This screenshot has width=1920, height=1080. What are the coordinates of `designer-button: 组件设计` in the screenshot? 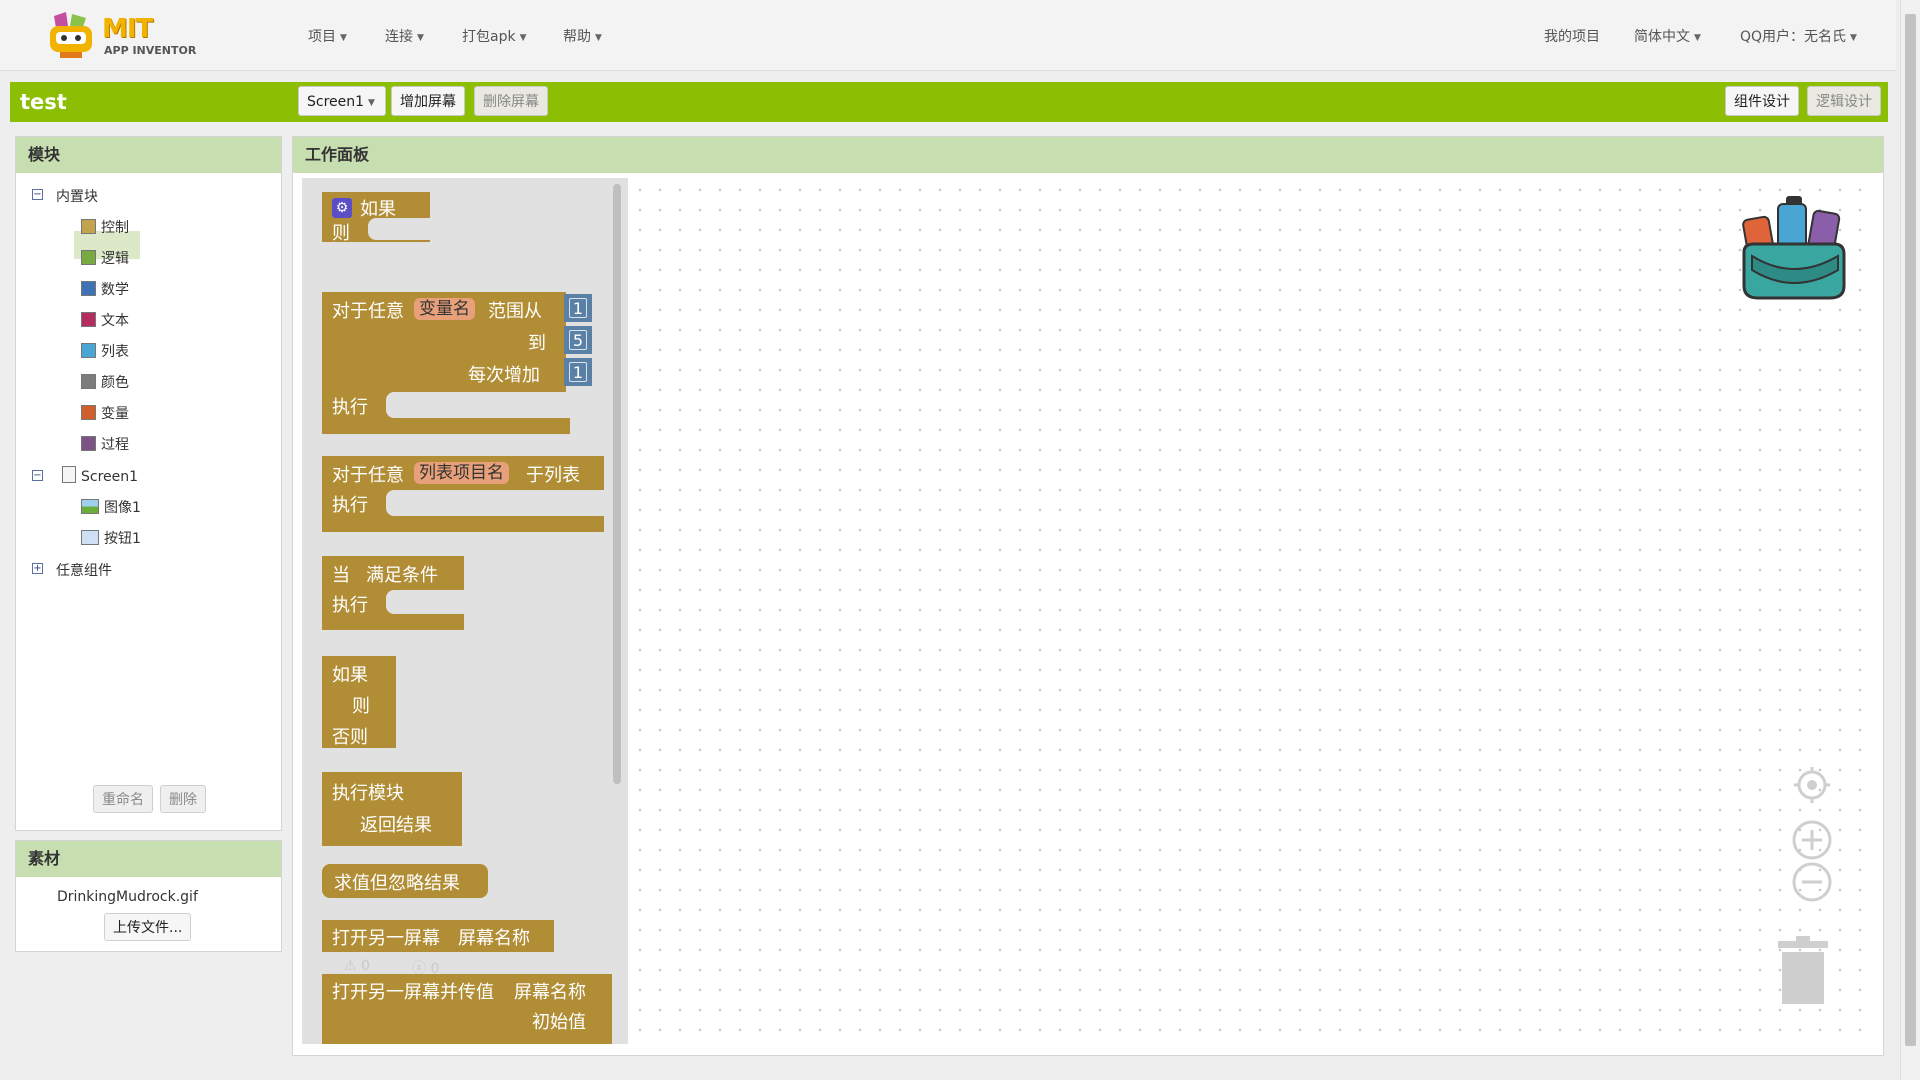 It's located at (1762, 101).